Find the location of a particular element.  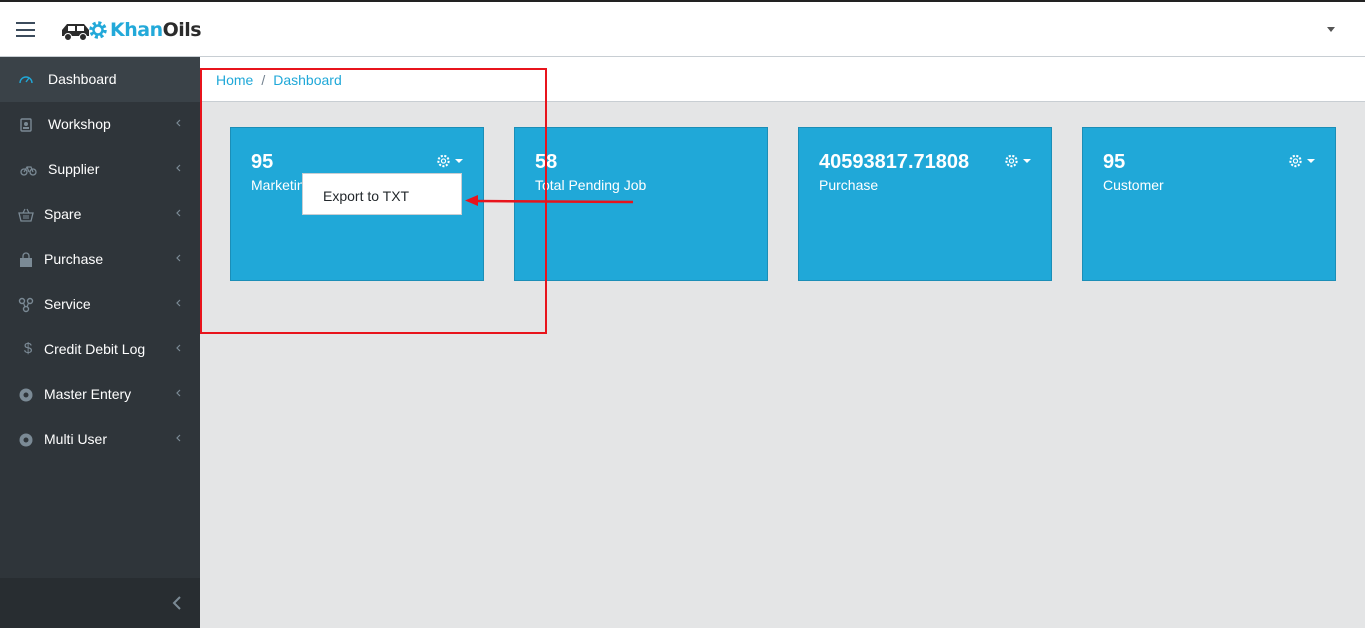

speedometer-icon is located at coordinates (26, 80).